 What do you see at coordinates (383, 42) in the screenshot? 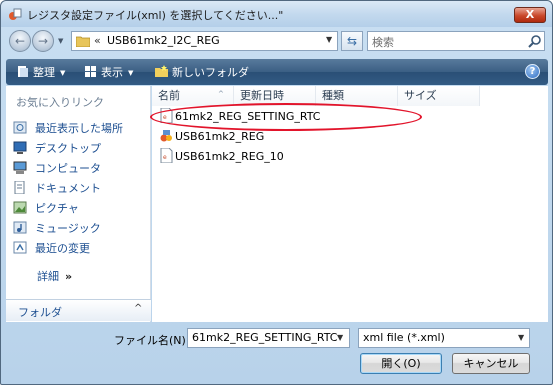
I see `search-placeholder: 検索` at bounding box center [383, 42].